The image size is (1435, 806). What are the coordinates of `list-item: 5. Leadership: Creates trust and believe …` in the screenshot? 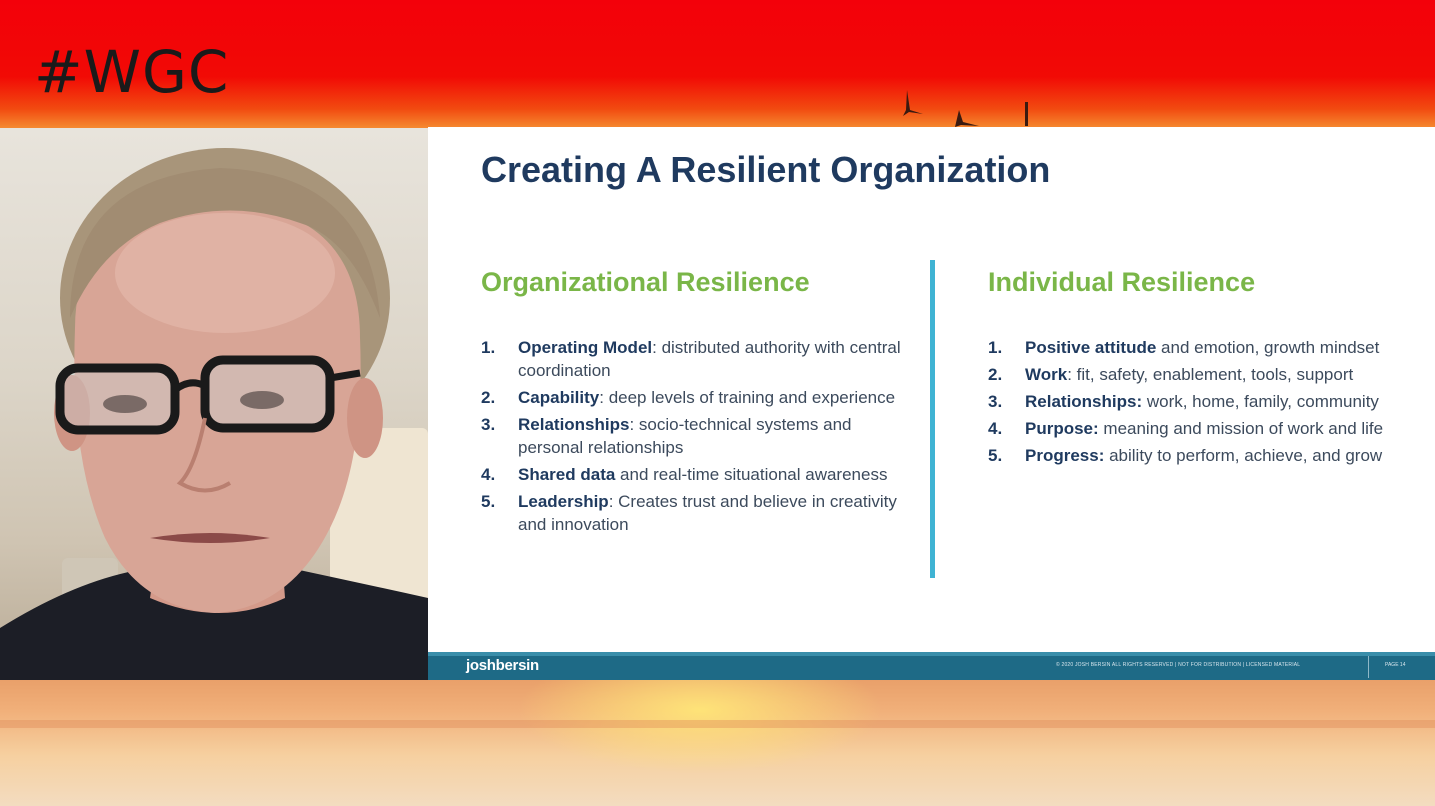 It's located at (691, 513).